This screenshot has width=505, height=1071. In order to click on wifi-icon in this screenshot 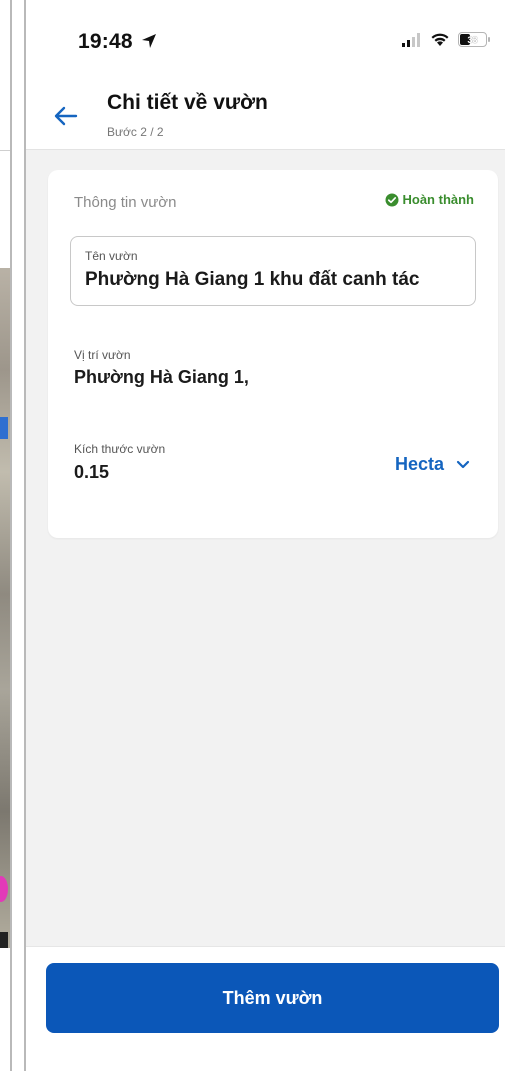, I will do `click(440, 39)`.